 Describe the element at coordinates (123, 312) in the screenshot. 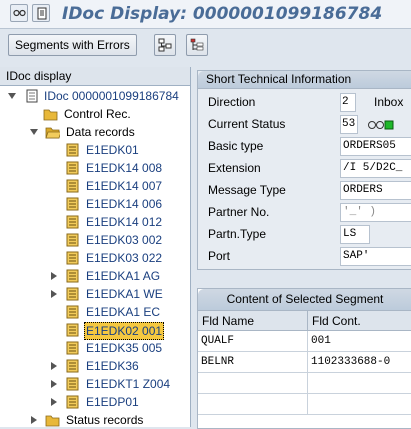

I see `segment-label: E1EDKA1 EC` at that location.